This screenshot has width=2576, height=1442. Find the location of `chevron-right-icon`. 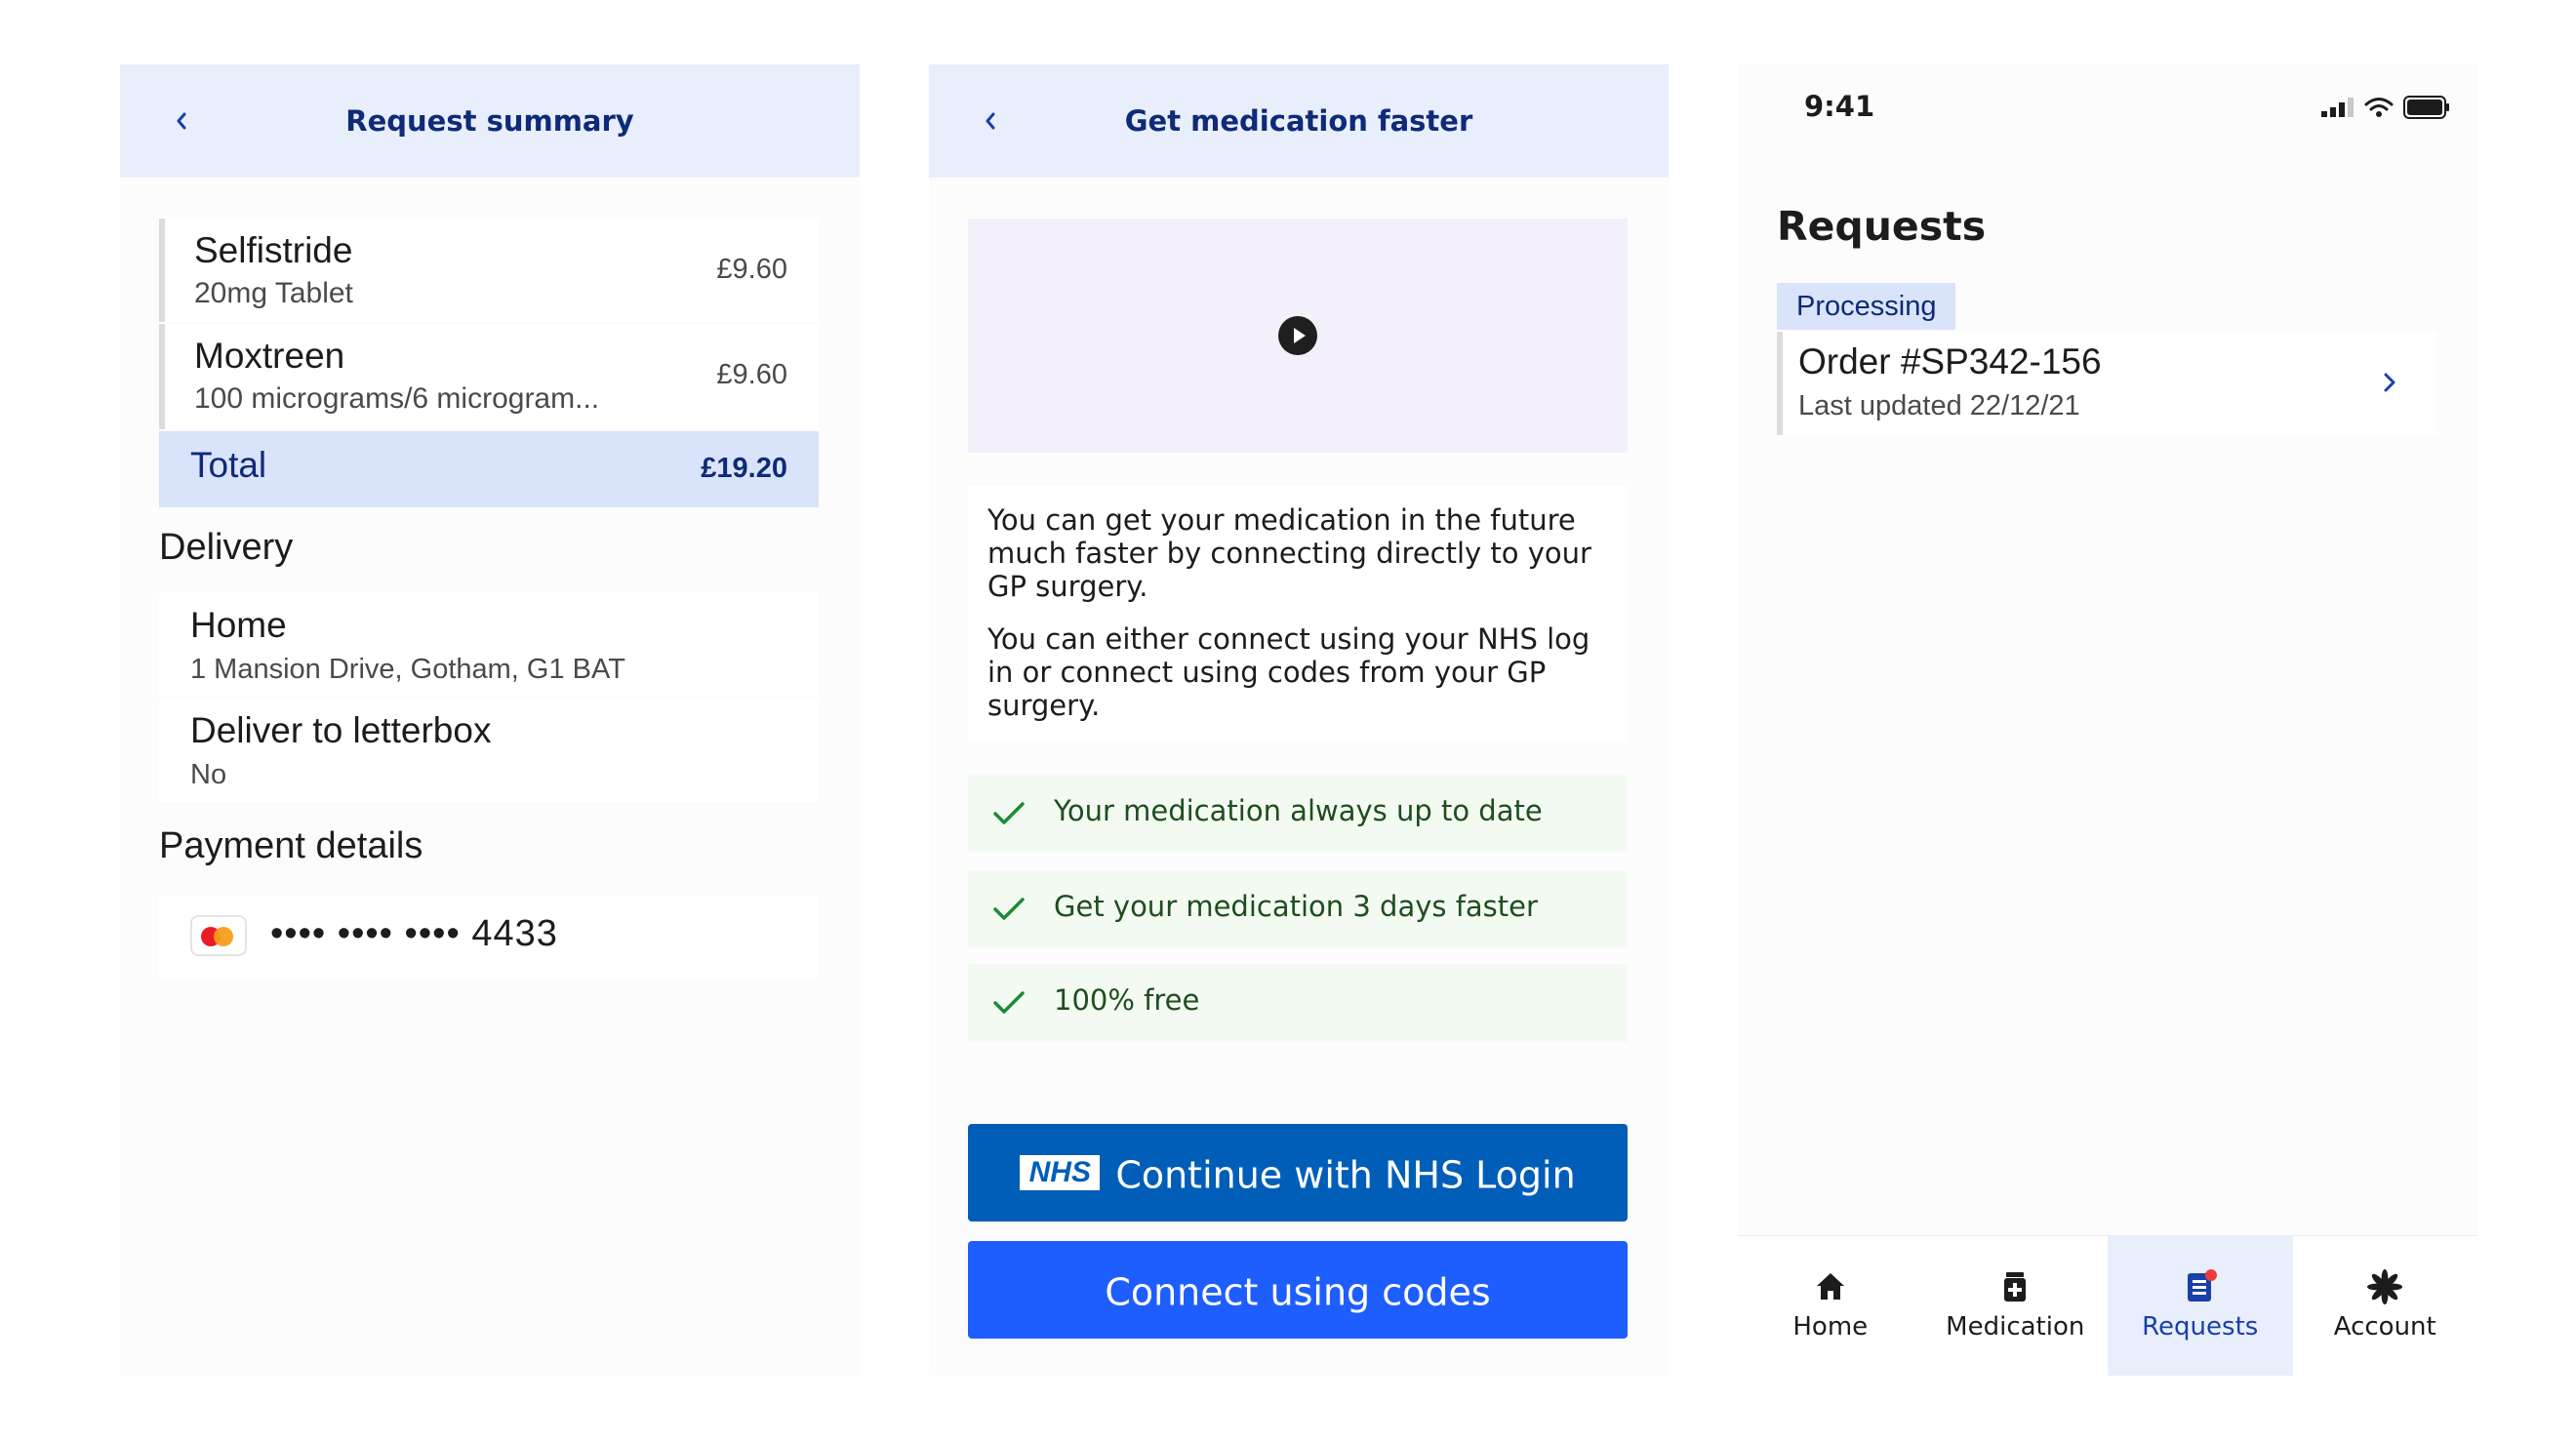

chevron-right-icon is located at coordinates (2389, 382).